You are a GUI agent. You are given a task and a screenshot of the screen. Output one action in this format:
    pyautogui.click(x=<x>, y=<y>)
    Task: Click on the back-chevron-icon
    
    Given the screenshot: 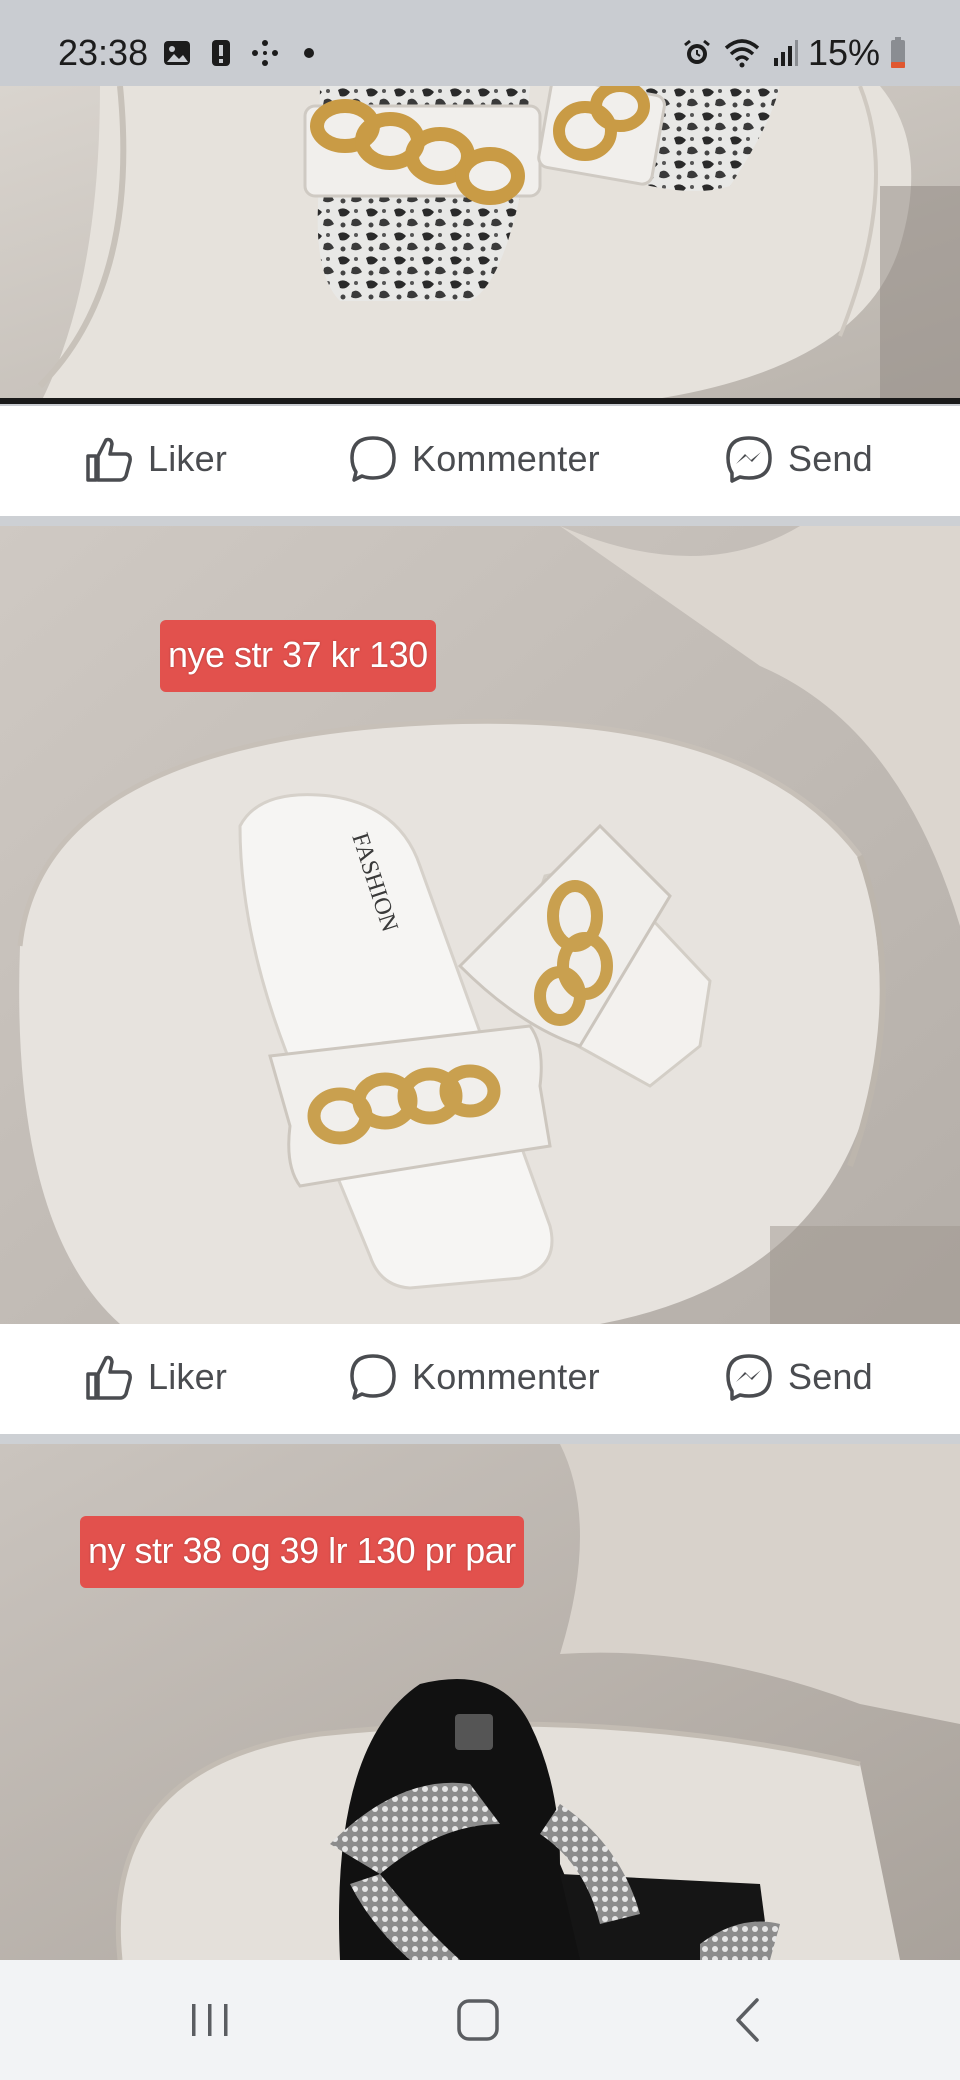 What is the action you would take?
    pyautogui.click(x=747, y=2020)
    